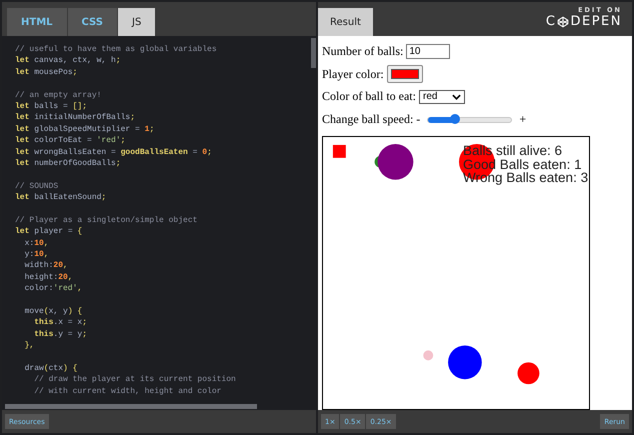 The width and height of the screenshot is (634, 435). What do you see at coordinates (58, 95) in the screenshot?
I see `code-line: // an empty array!` at bounding box center [58, 95].